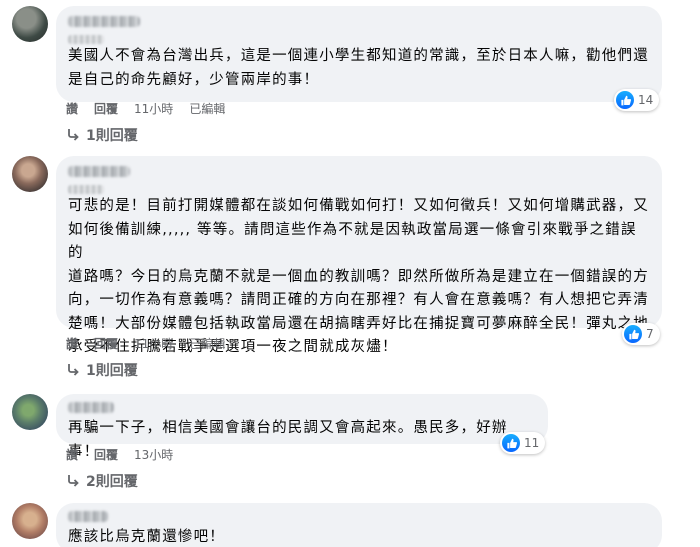 The image size is (700, 547). What do you see at coordinates (153, 454) in the screenshot?
I see `timestamp: 13小時` at bounding box center [153, 454].